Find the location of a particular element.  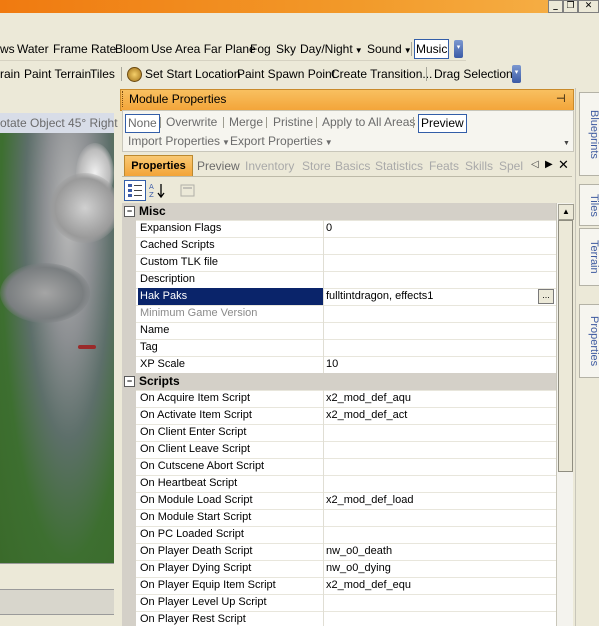

tab-statistics: Statistics is located at coordinates (399, 166).